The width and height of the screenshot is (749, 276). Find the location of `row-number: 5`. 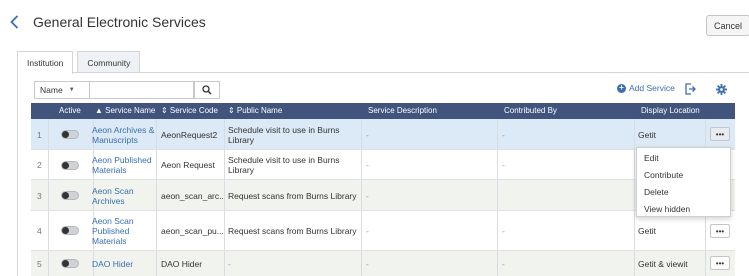

row-number: 5 is located at coordinates (39, 263).